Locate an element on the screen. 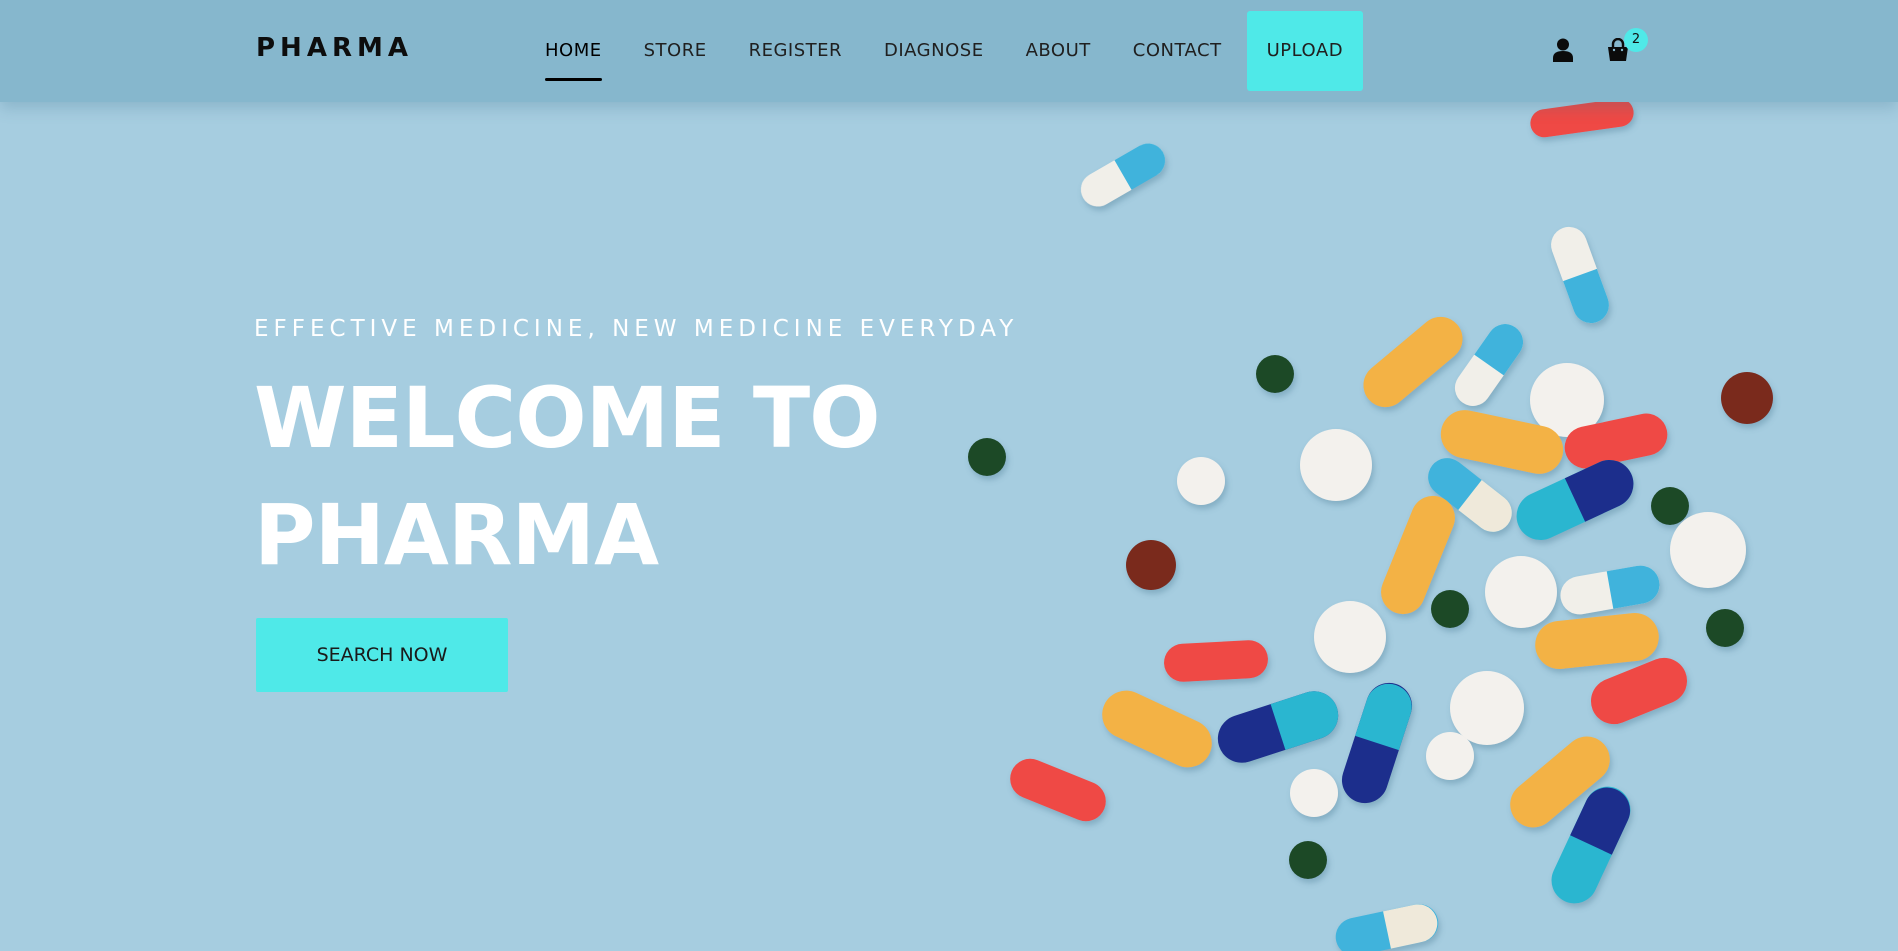 The width and height of the screenshot is (1898, 951). header-icons: 2 is located at coordinates (1603, 51).